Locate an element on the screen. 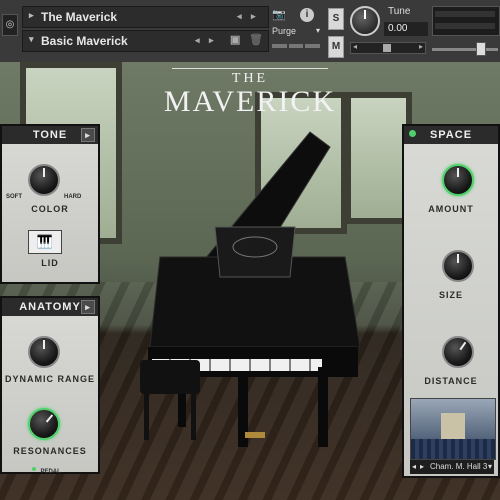 The width and height of the screenshot is (500, 500). preset-dropdown-icon: ▾ is located at coordinates (31, 39).